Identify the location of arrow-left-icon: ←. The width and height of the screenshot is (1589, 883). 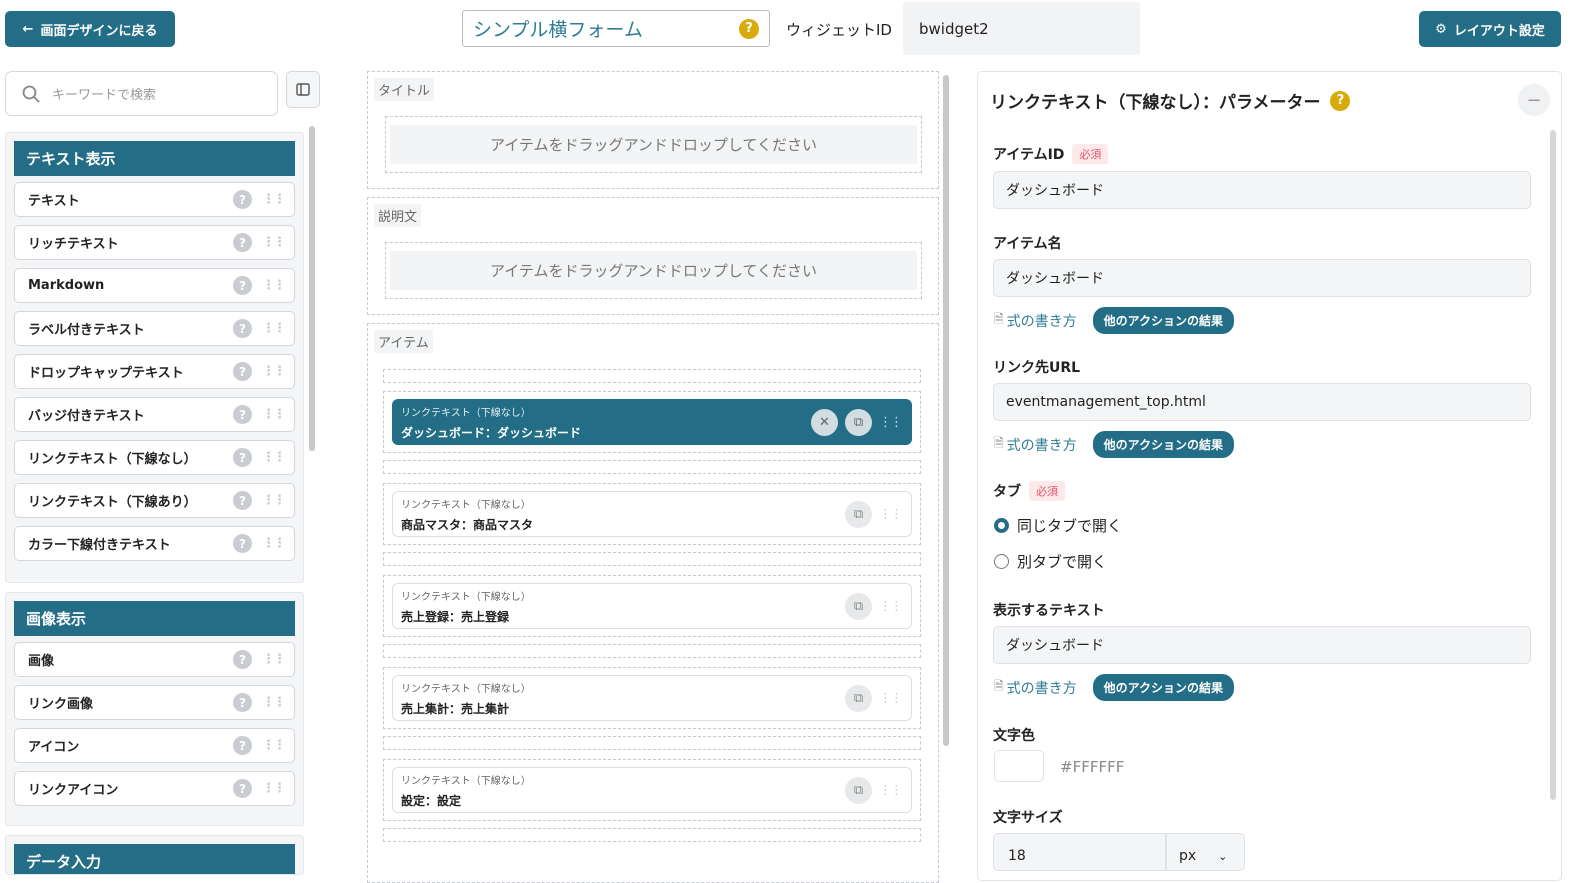
(28, 29).